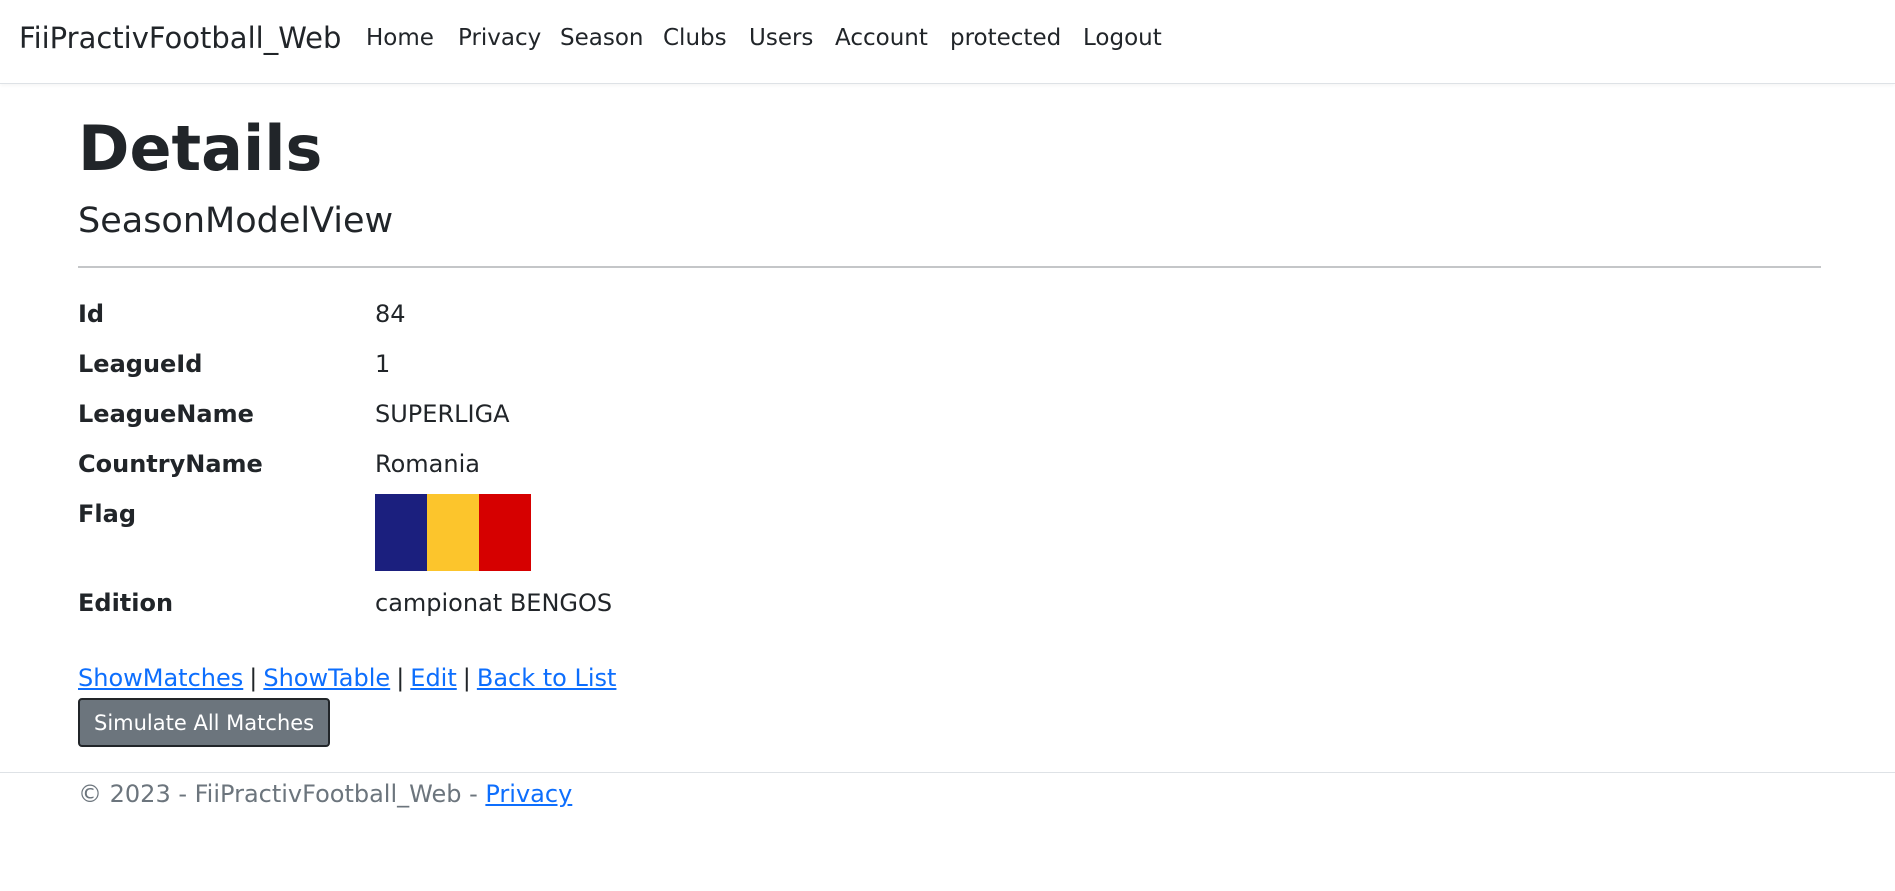 The width and height of the screenshot is (1895, 891). Describe the element at coordinates (204, 722) in the screenshot. I see `simulate-all-matches-button: Simulate All Matches` at that location.